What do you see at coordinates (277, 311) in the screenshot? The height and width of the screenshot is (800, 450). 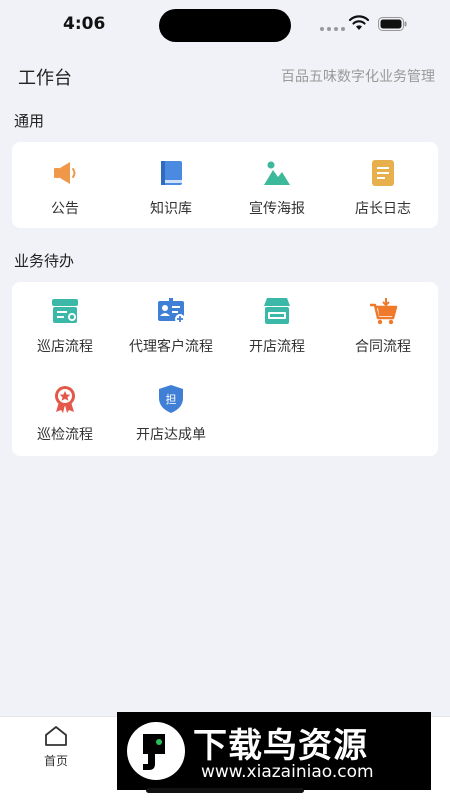 I see `store-open-icon` at bounding box center [277, 311].